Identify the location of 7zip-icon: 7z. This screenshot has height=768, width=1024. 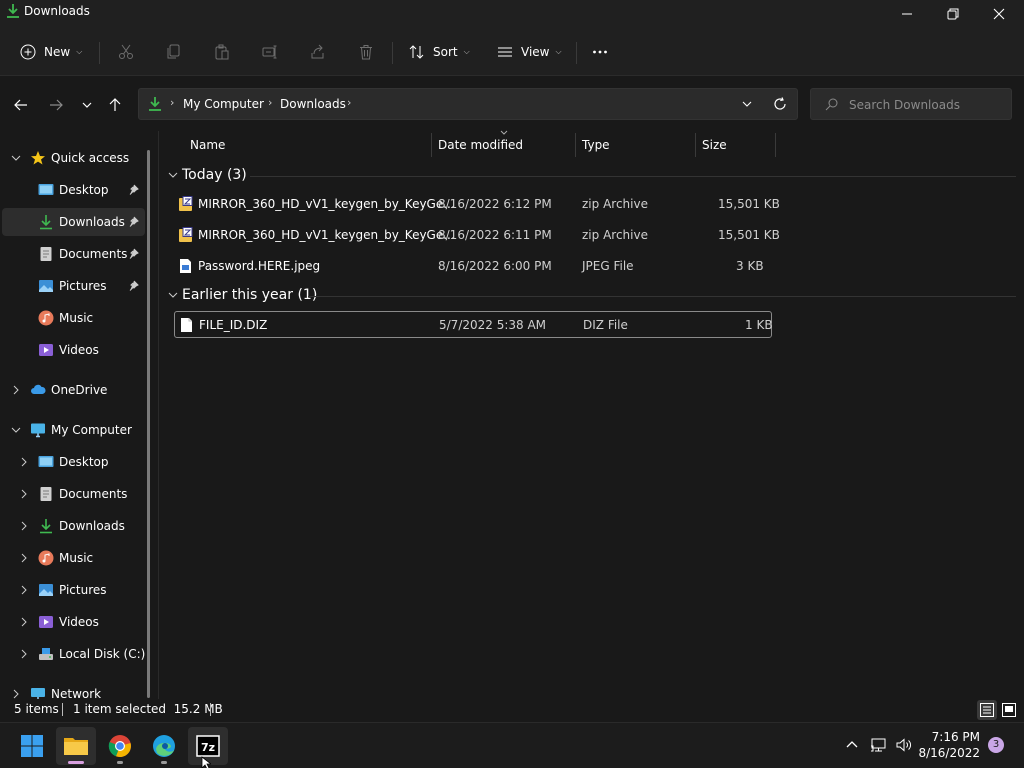
(208, 746).